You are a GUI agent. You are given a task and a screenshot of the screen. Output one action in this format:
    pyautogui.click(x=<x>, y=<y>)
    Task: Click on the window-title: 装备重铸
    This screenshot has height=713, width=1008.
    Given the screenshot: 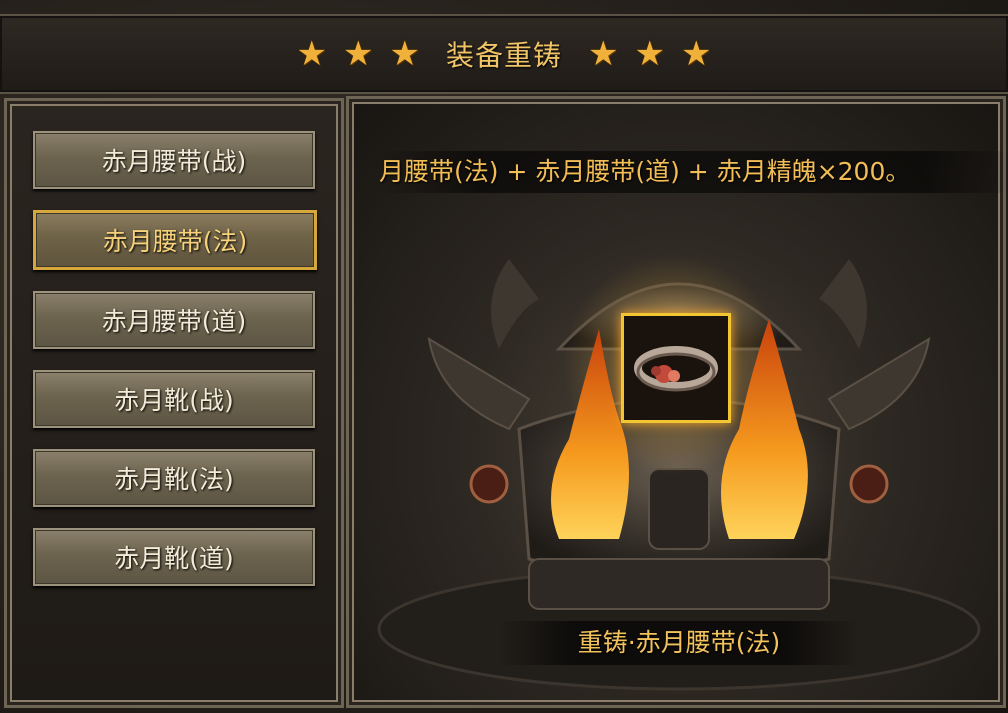 What is the action you would take?
    pyautogui.click(x=503, y=55)
    